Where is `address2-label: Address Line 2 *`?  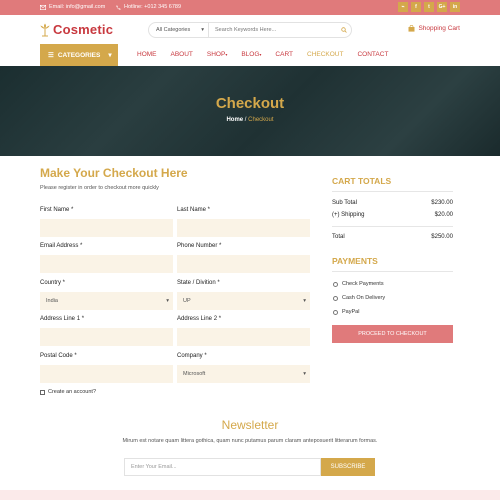 address2-label: Address Line 2 * is located at coordinates (199, 319).